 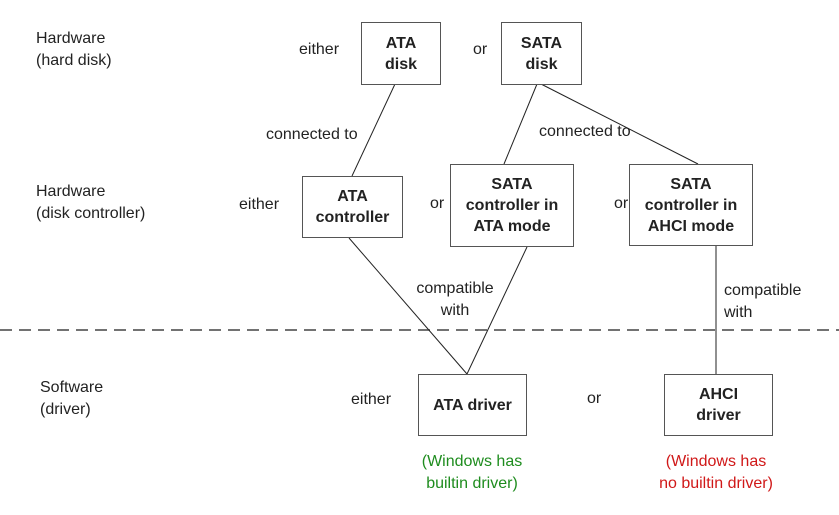 What do you see at coordinates (718, 405) in the screenshot?
I see `box-ahci-driver: AHCI driver` at bounding box center [718, 405].